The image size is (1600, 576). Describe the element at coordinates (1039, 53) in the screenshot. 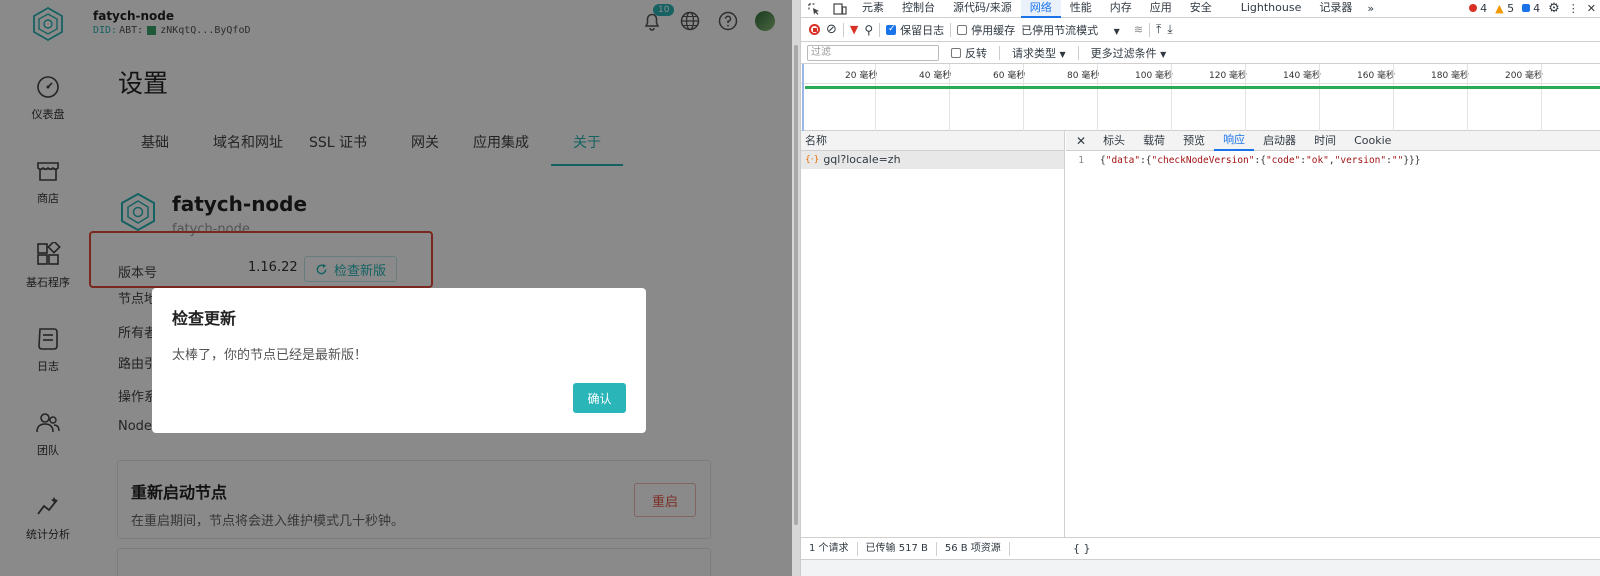

I see `request-type-dropdown: 请求类型 ▼` at that location.